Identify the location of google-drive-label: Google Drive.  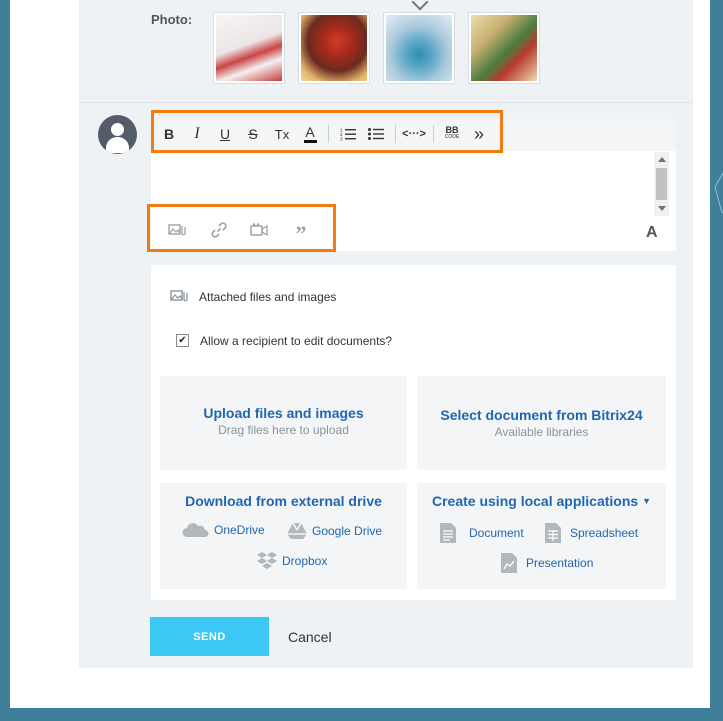
(347, 531).